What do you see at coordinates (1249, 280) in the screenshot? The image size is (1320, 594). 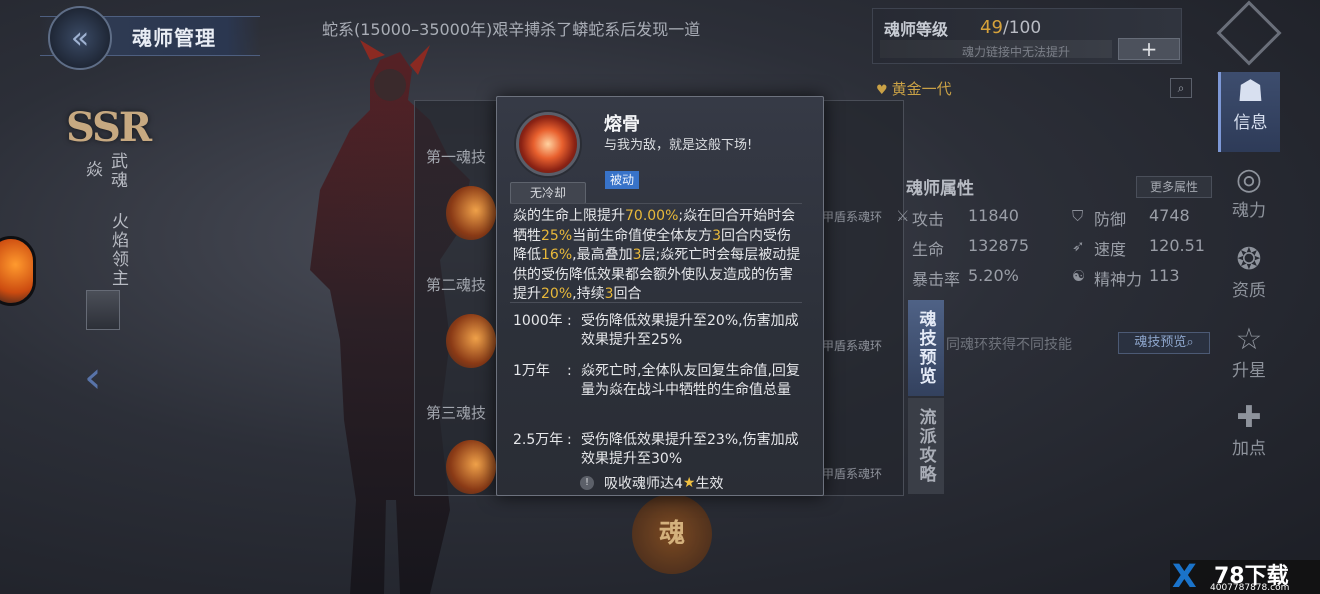 I see `nav-item-aptitude: ❂ 资质` at bounding box center [1249, 280].